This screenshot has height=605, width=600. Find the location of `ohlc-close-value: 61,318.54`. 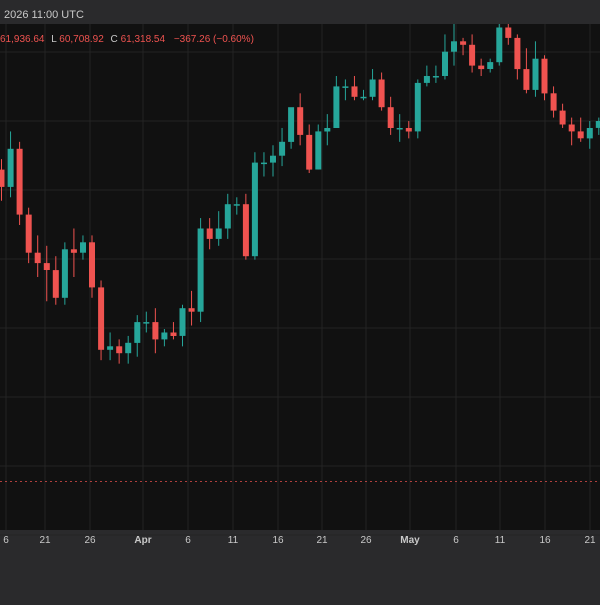

ohlc-close-value: 61,318.54 is located at coordinates (143, 39).